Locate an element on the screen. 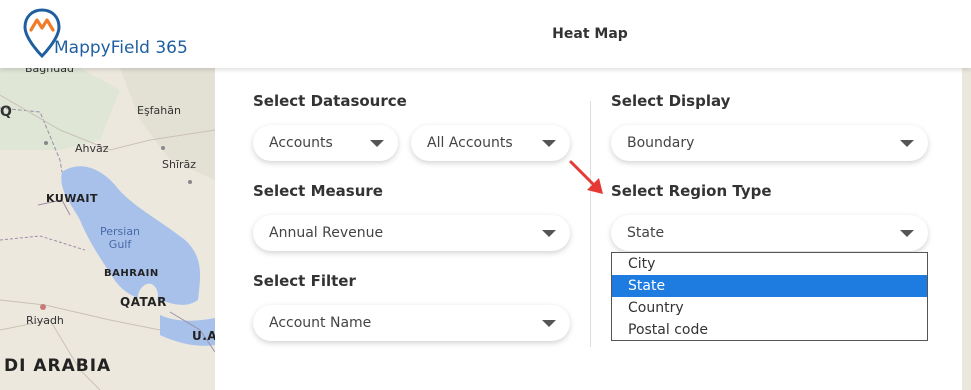 This screenshot has height=390, width=971. map-label-saudi-arabia: DI ARABIA is located at coordinates (58, 366).